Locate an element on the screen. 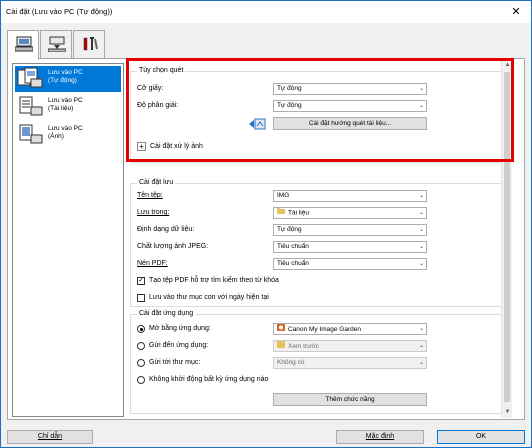 This screenshot has width=532, height=448. save-auto-icon is located at coordinates (30, 77).